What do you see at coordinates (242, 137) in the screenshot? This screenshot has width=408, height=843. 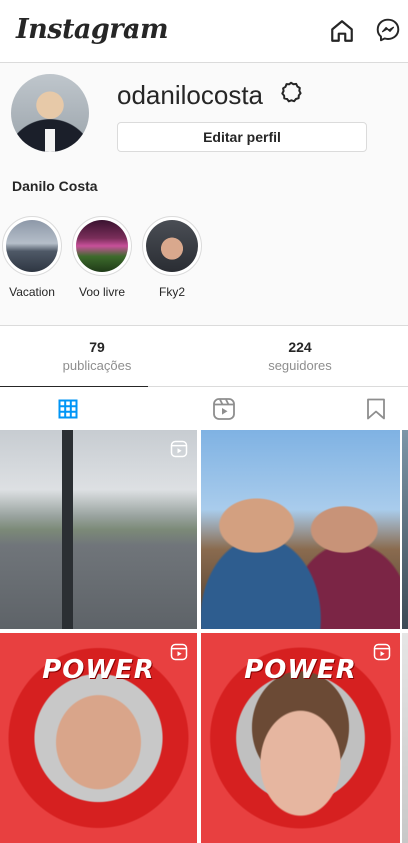 I see `edit-profile-button: Editar perfil` at bounding box center [242, 137].